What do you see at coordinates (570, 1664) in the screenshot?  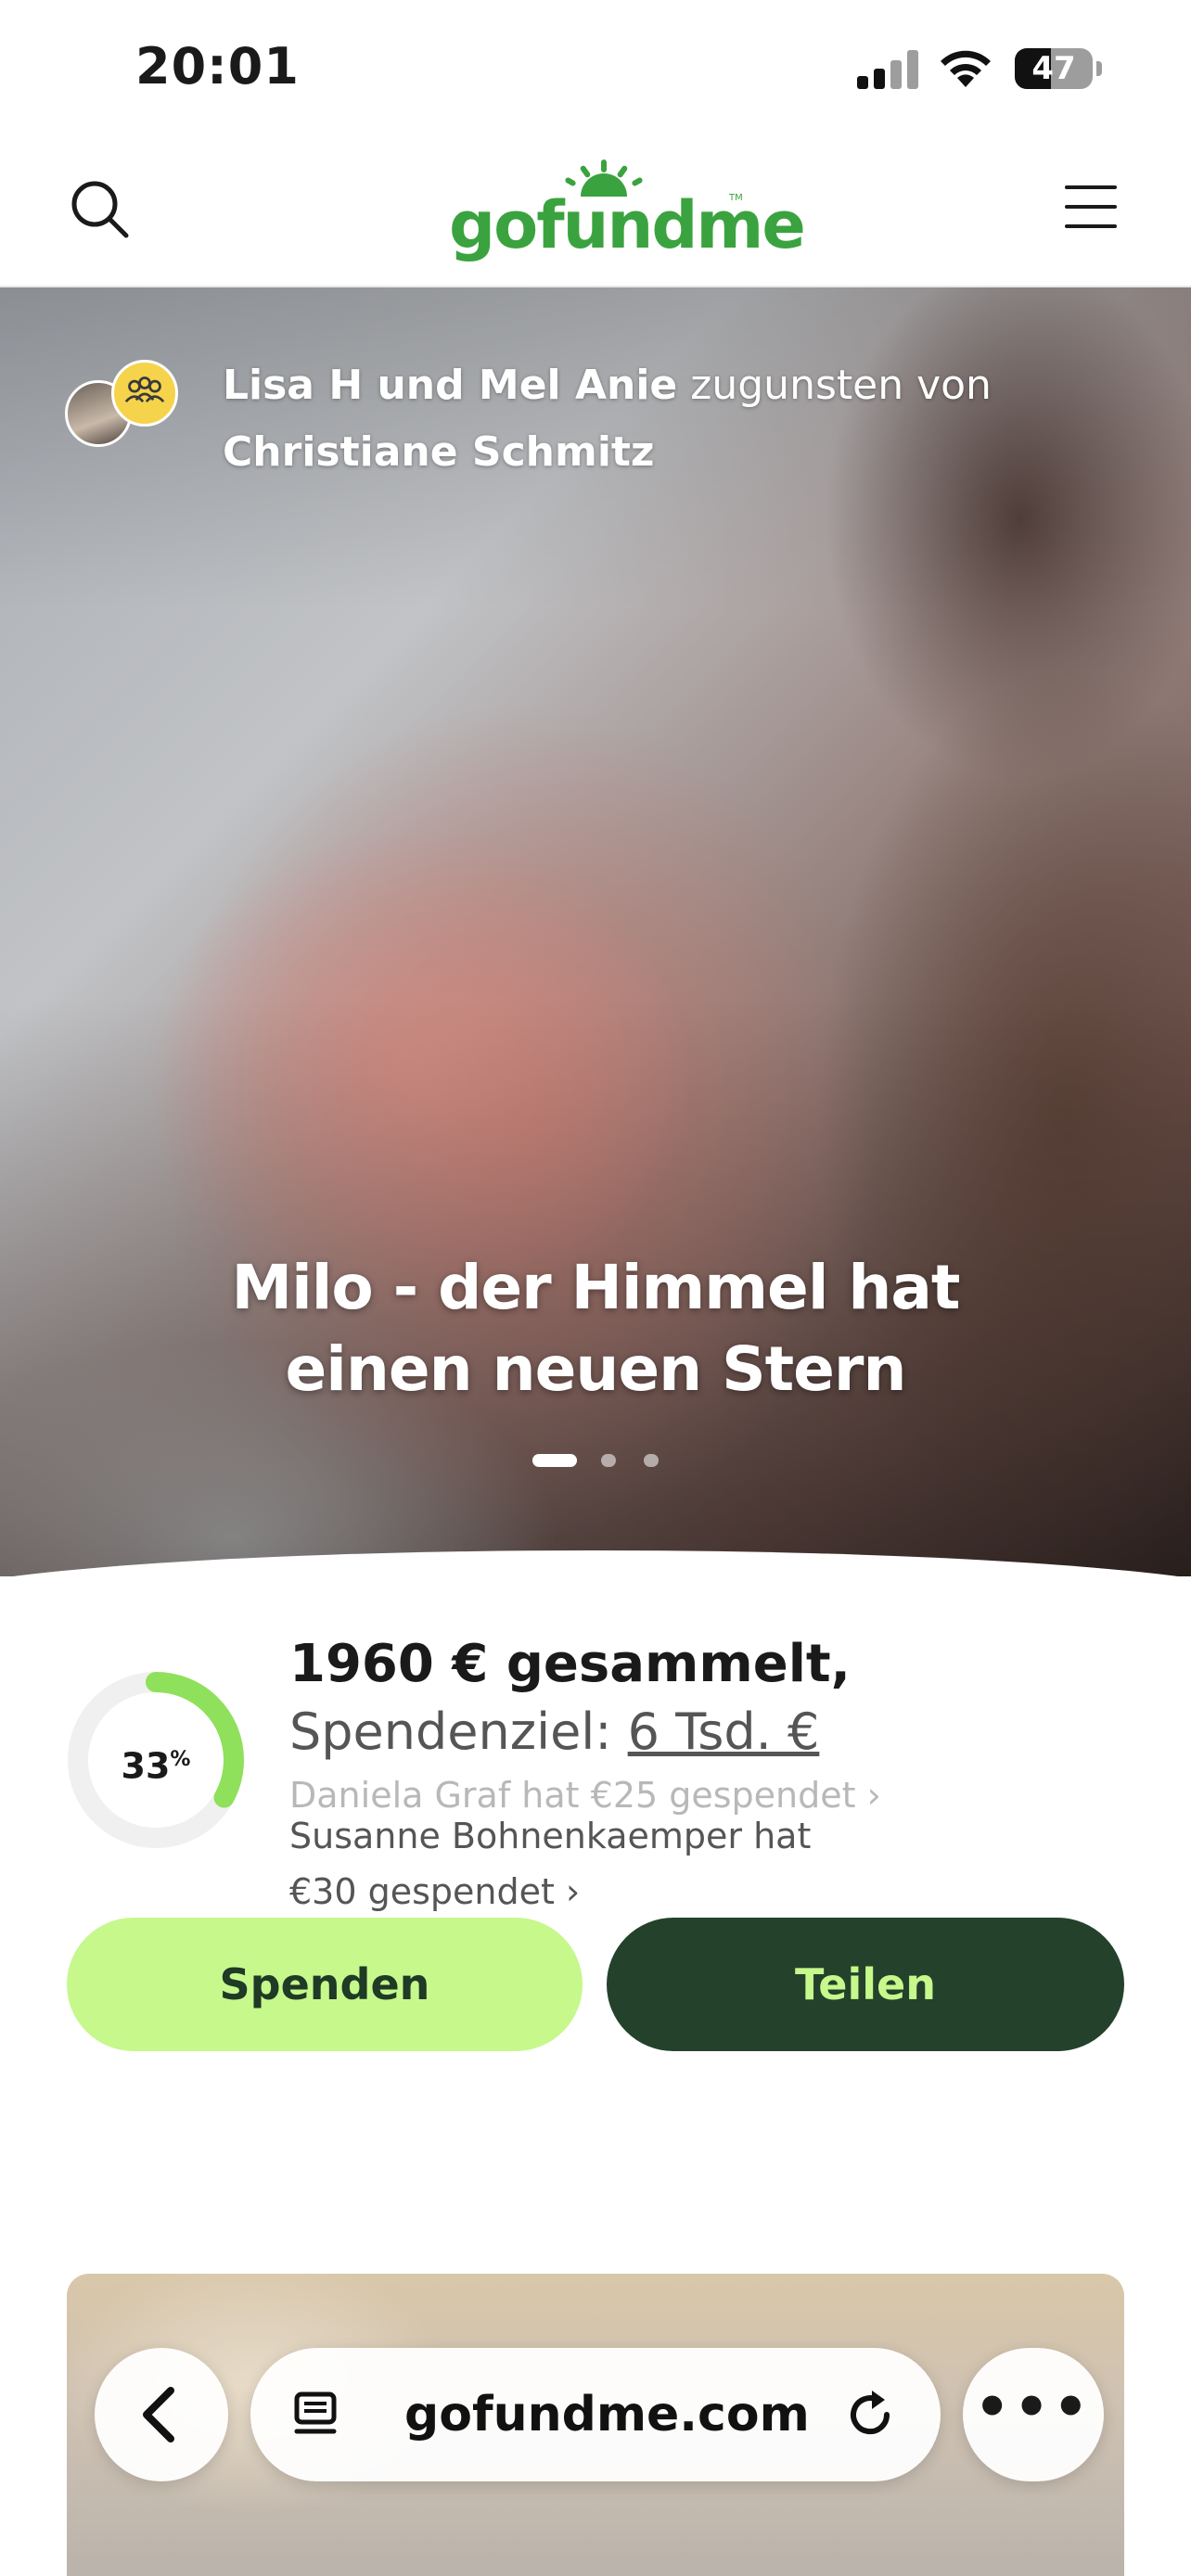 I see `amount-raised: 1960 € gesammelt,` at bounding box center [570, 1664].